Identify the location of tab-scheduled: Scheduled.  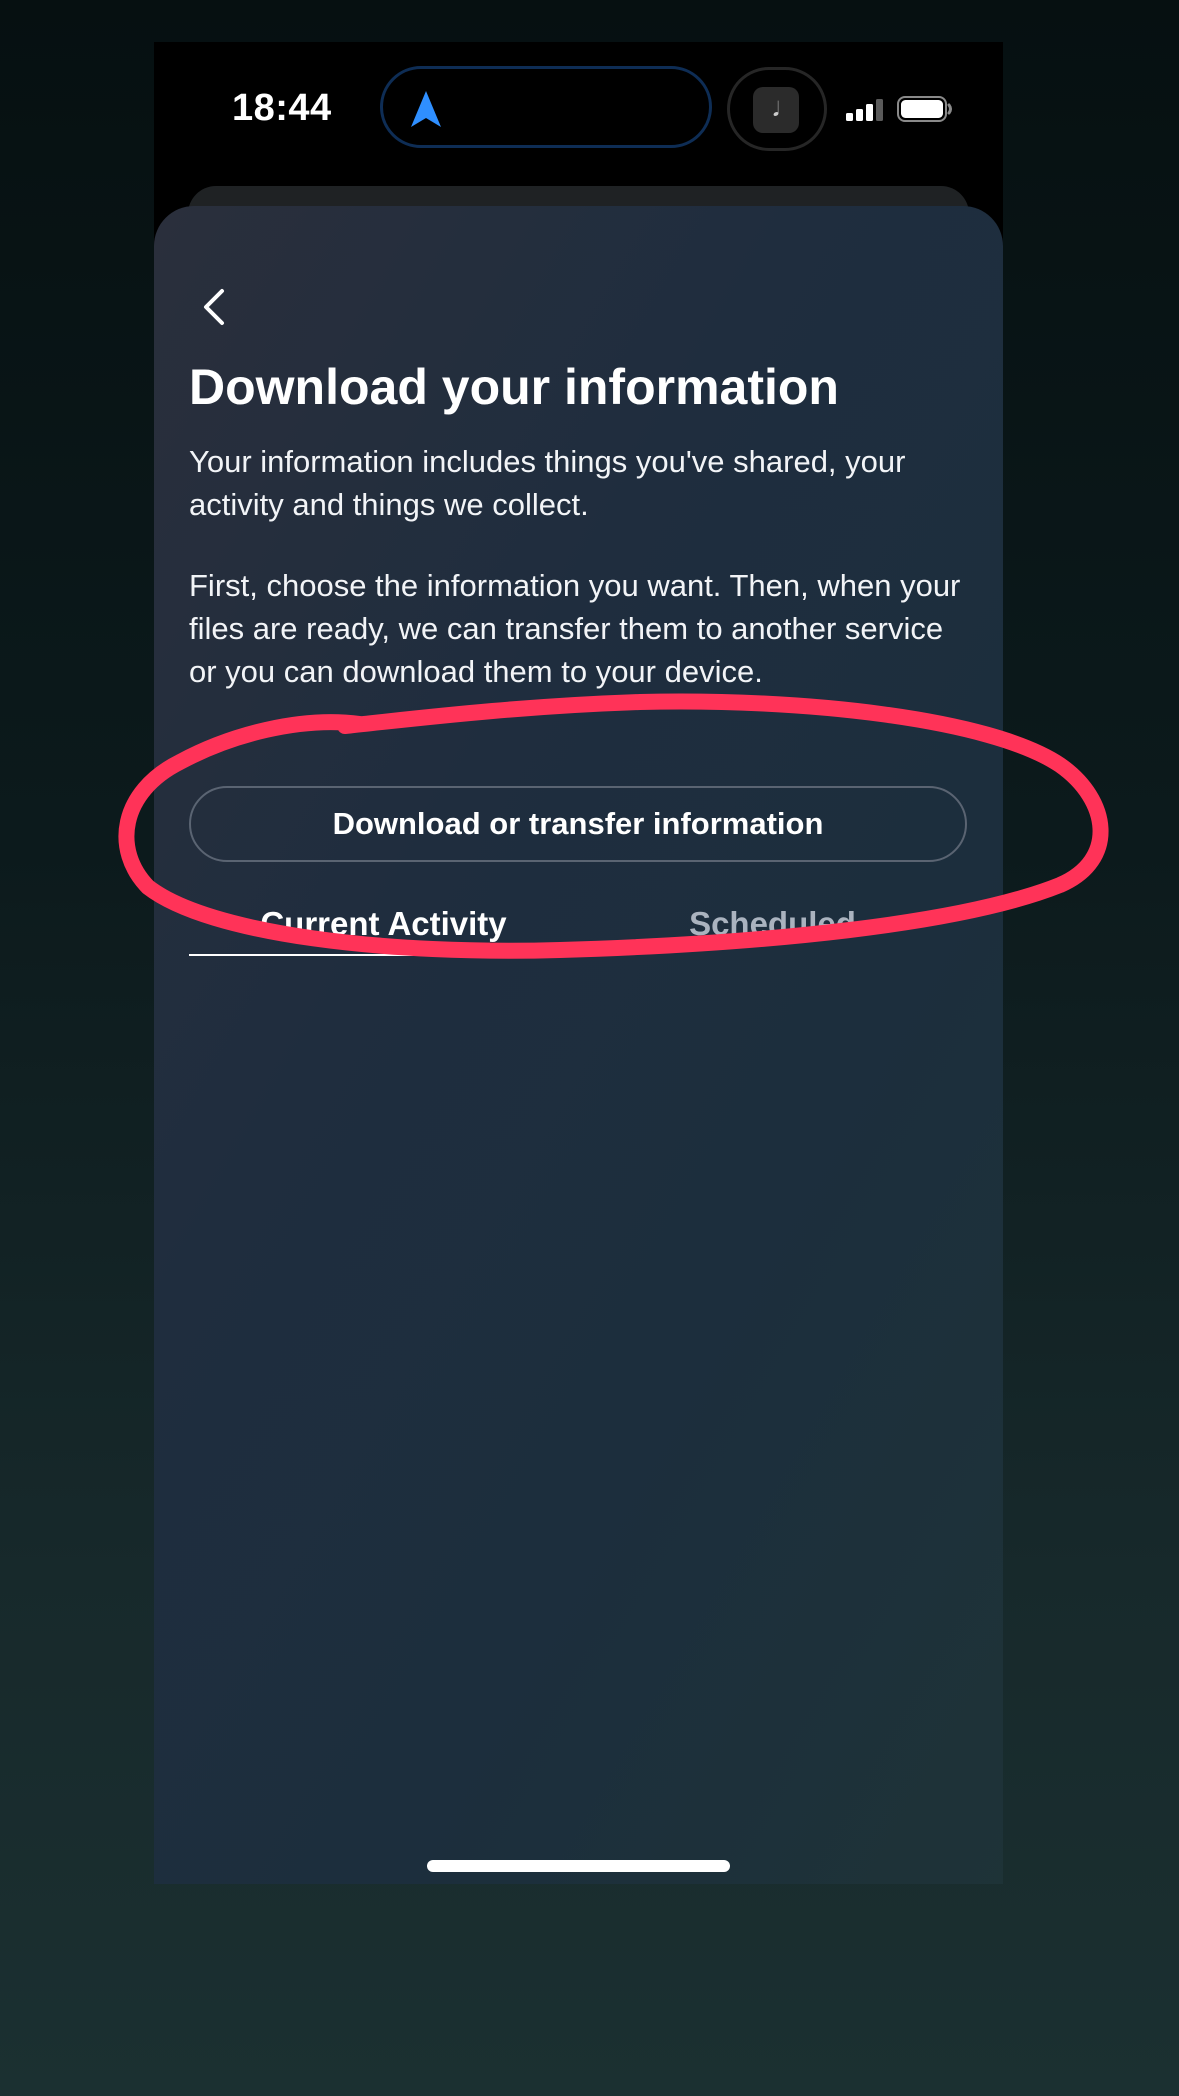
(772, 925).